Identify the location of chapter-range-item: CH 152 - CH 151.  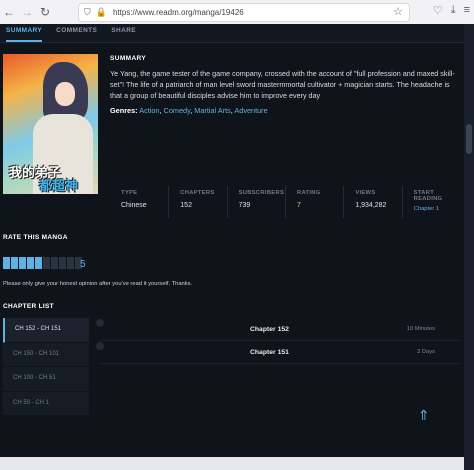
(46, 330).